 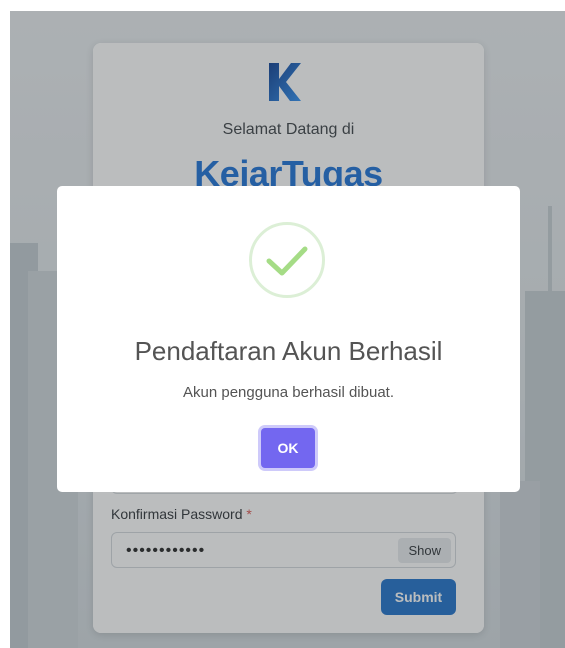 What do you see at coordinates (288, 392) in the screenshot?
I see `dialog-message: Akun pengguna berhasil dibuat.` at bounding box center [288, 392].